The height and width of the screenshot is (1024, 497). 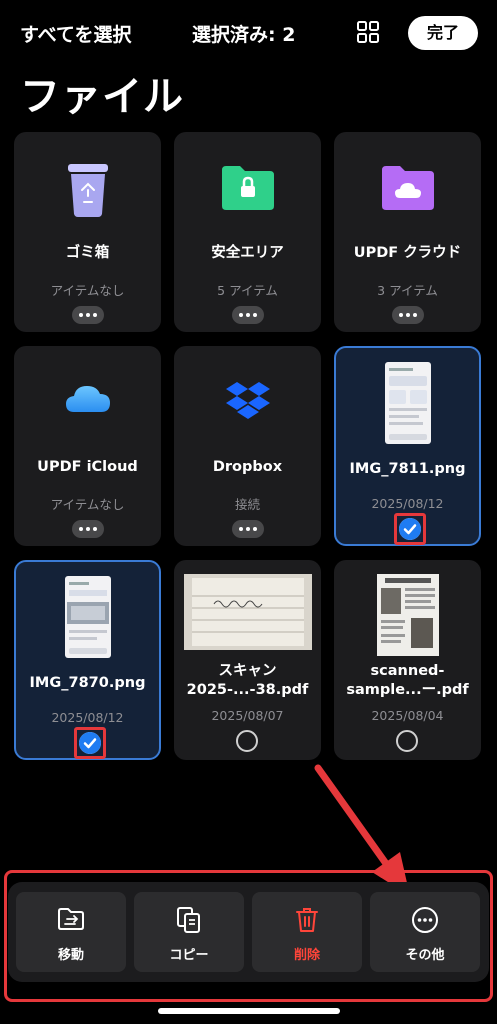 What do you see at coordinates (189, 920) in the screenshot?
I see `copy-icon` at bounding box center [189, 920].